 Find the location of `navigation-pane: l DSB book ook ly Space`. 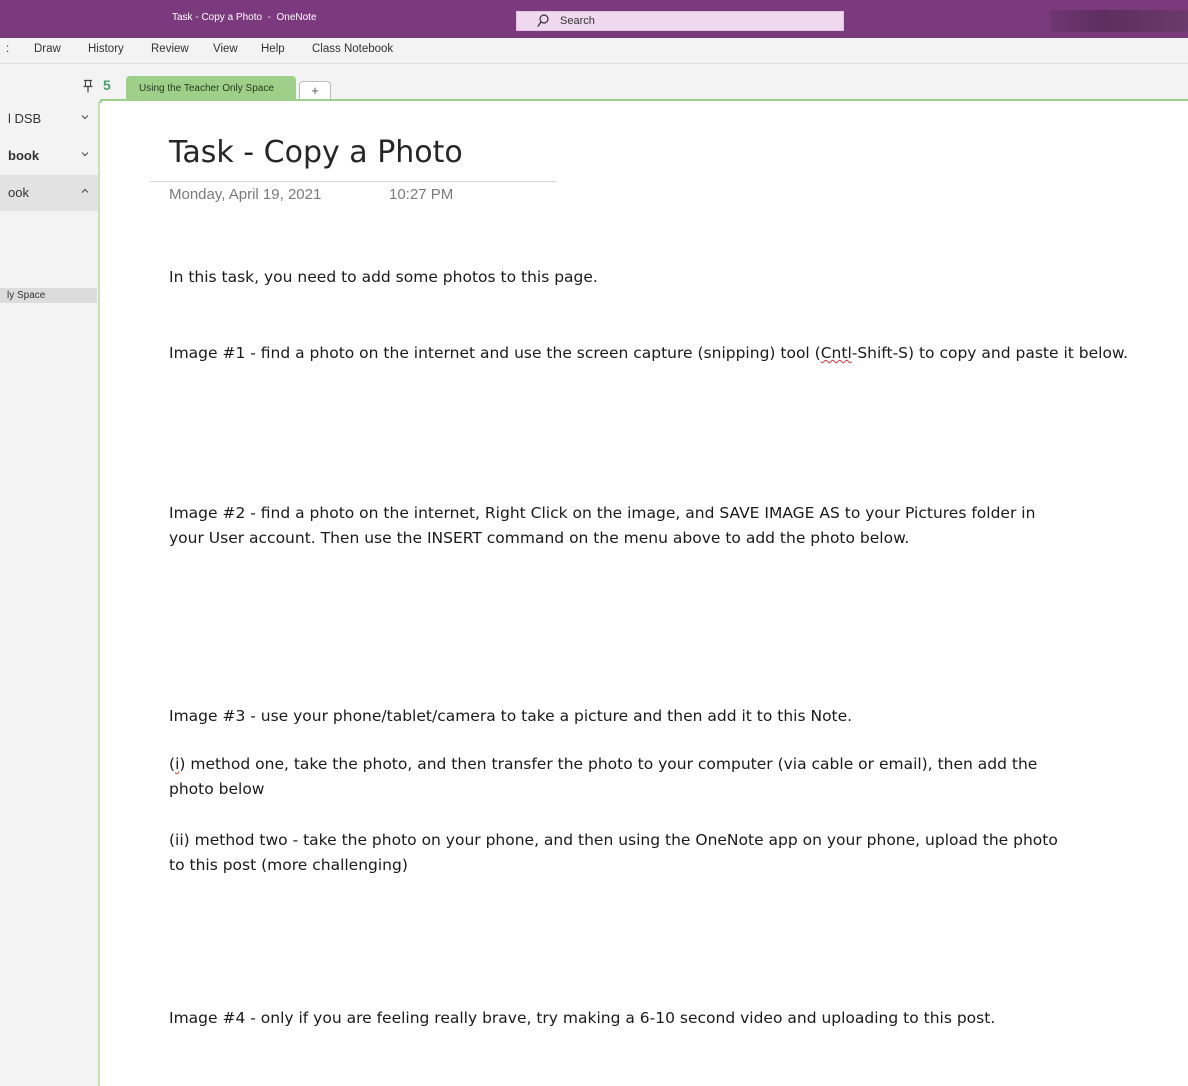

navigation-pane: l DSB book ook ly Space is located at coordinates (50, 593).